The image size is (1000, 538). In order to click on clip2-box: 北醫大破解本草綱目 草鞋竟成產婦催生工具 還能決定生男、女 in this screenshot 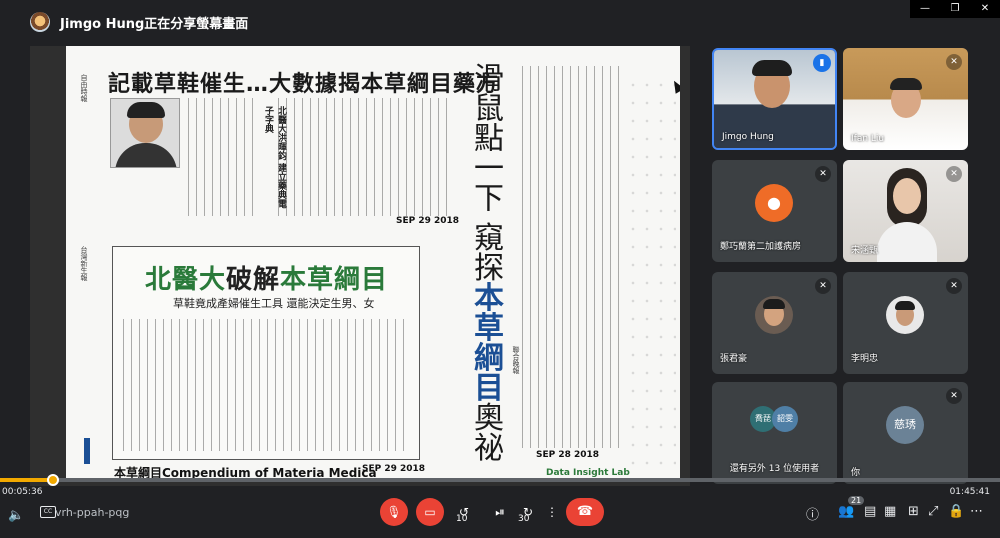, I will do `click(266, 353)`.